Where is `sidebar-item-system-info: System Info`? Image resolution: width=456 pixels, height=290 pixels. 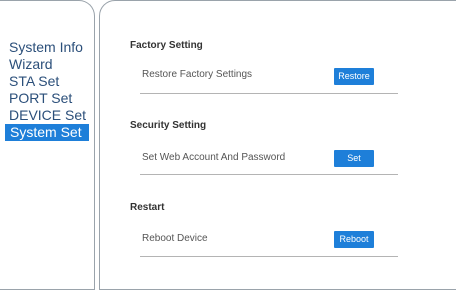
sidebar-item-system-info: System Info is located at coordinates (50, 47).